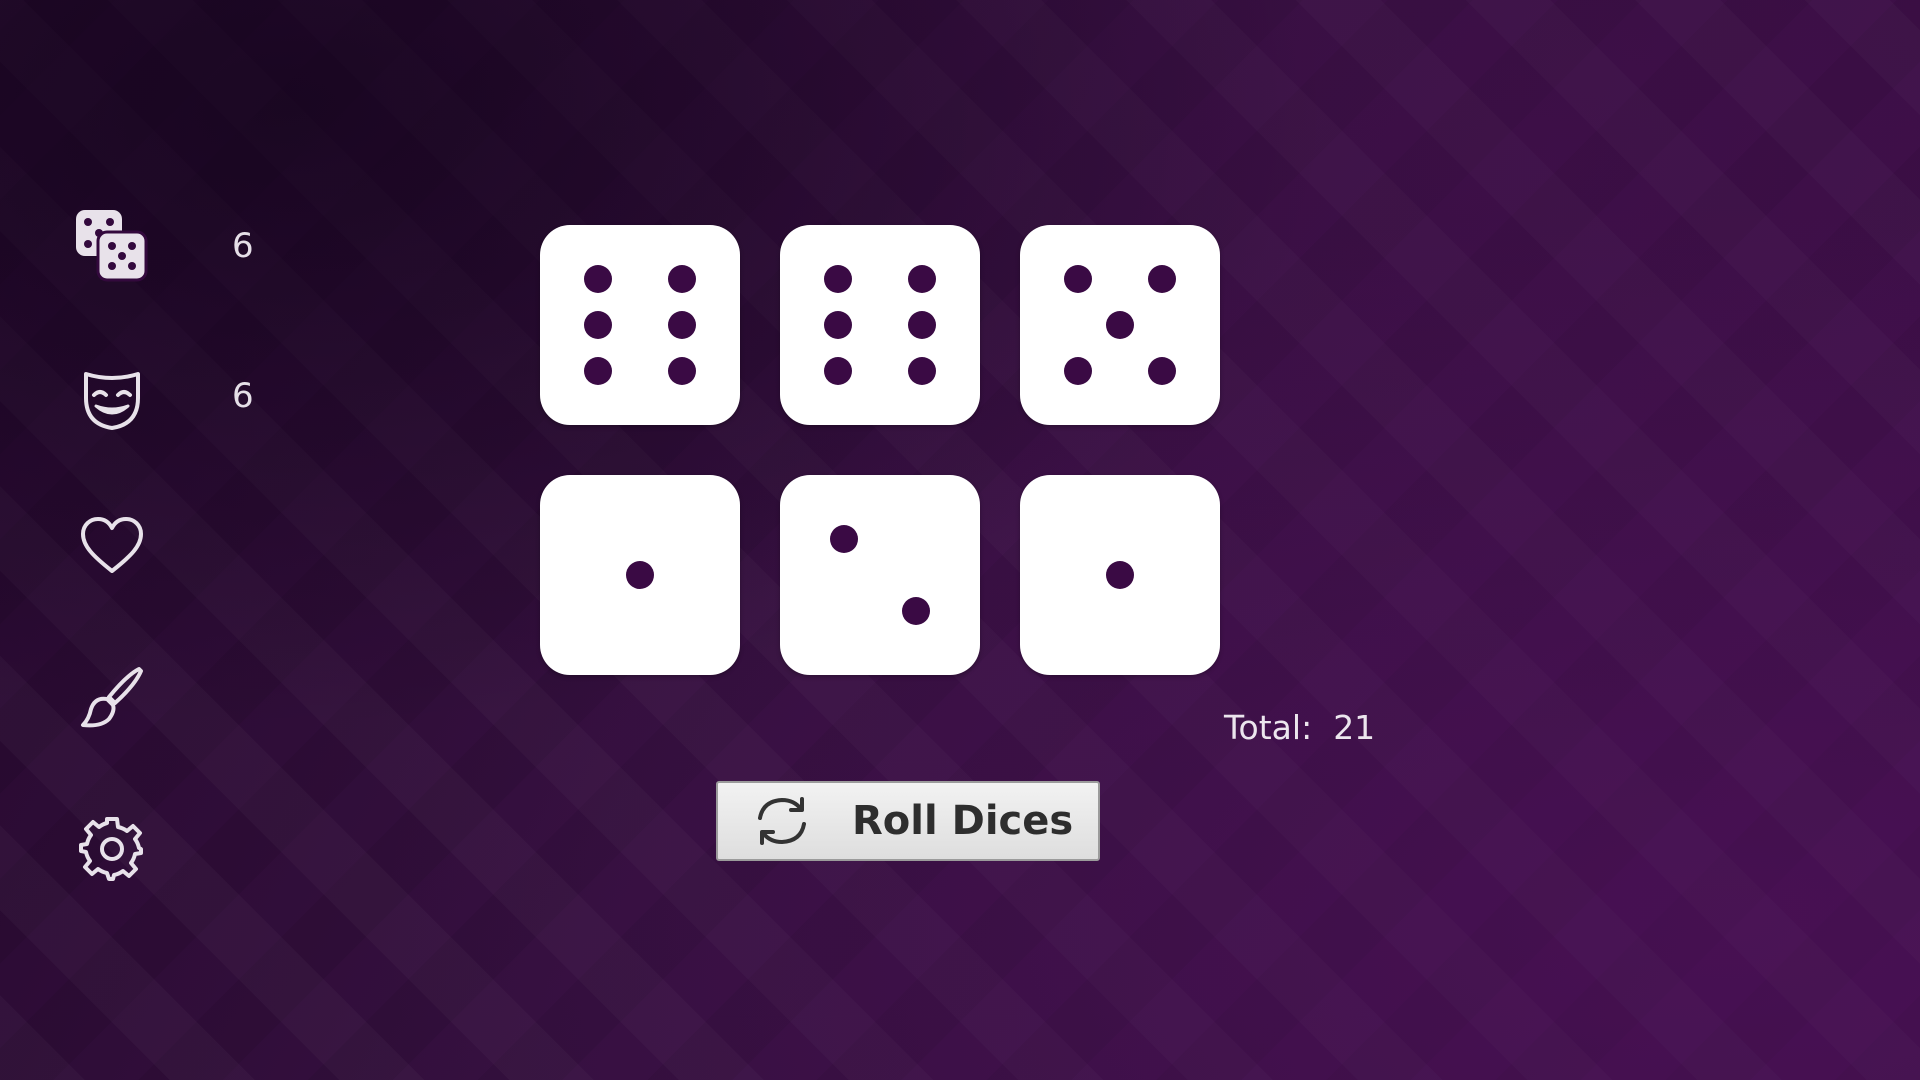  What do you see at coordinates (1268, 727) in the screenshot?
I see `total-label: Total:` at bounding box center [1268, 727].